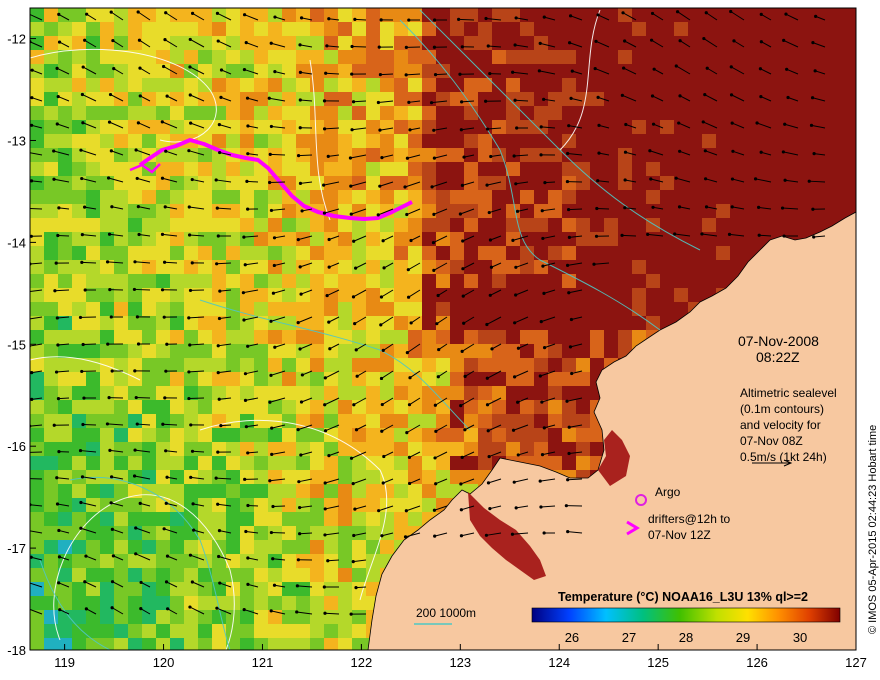 The width and height of the screenshot is (880, 680). I want to click on colorbar-tick-label: 27, so click(629, 637).